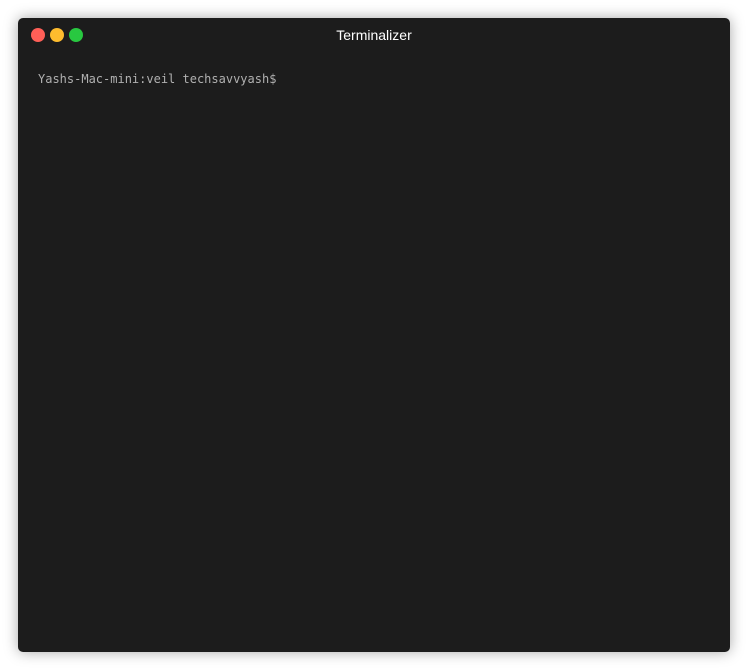 The image size is (748, 670). Describe the element at coordinates (57, 35) in the screenshot. I see `minimize-button` at that location.